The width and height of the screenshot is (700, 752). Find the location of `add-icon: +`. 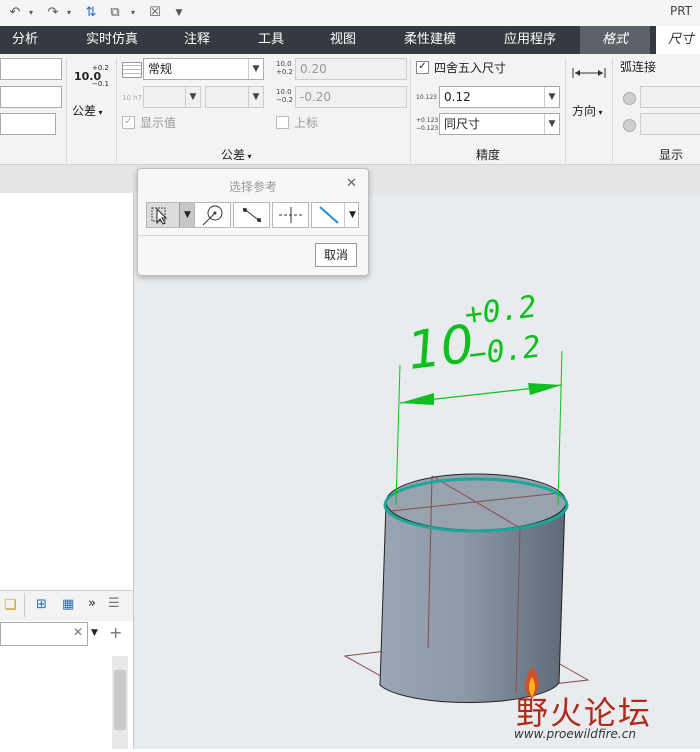

add-icon: + is located at coordinates (115, 632).